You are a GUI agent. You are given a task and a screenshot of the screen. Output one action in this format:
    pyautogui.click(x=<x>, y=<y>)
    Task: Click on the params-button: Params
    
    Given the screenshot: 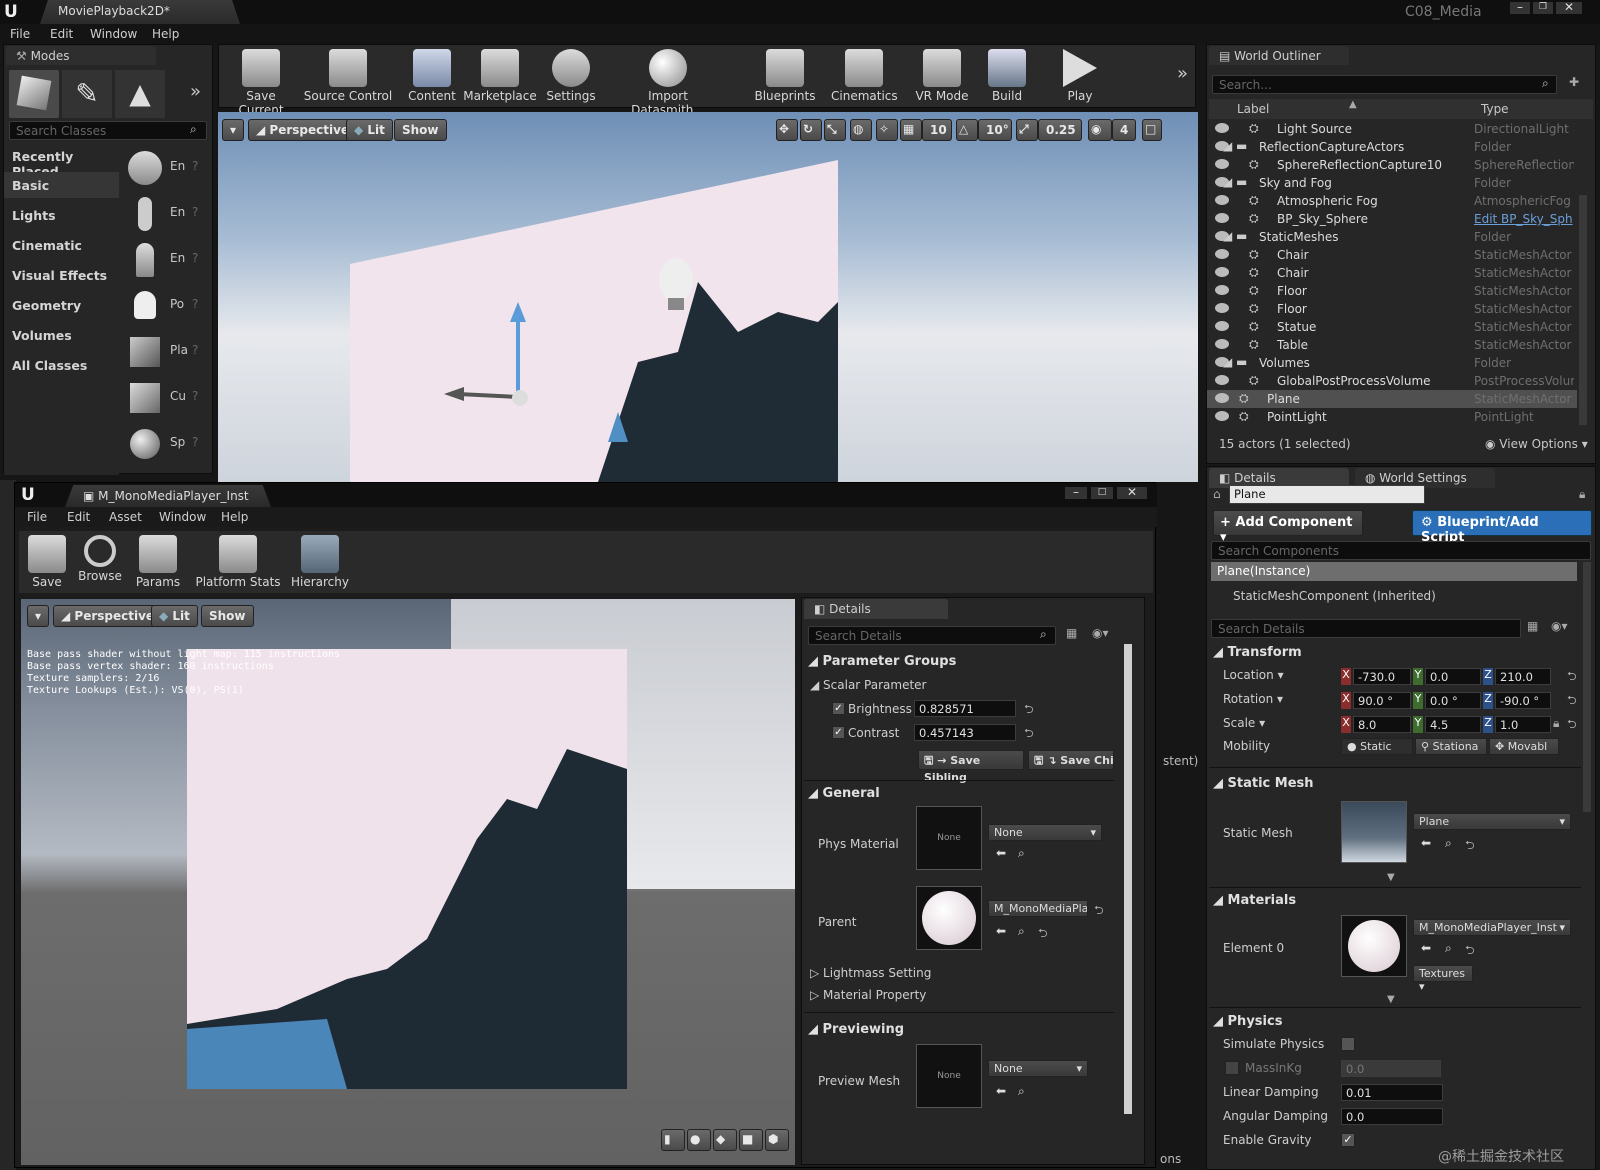 What is the action you would take?
    pyautogui.click(x=158, y=564)
    